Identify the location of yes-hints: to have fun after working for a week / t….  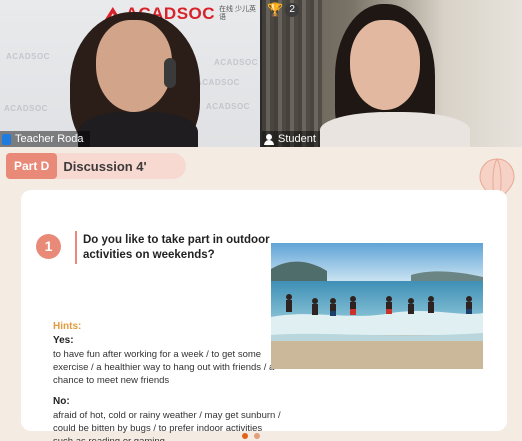
(164, 367).